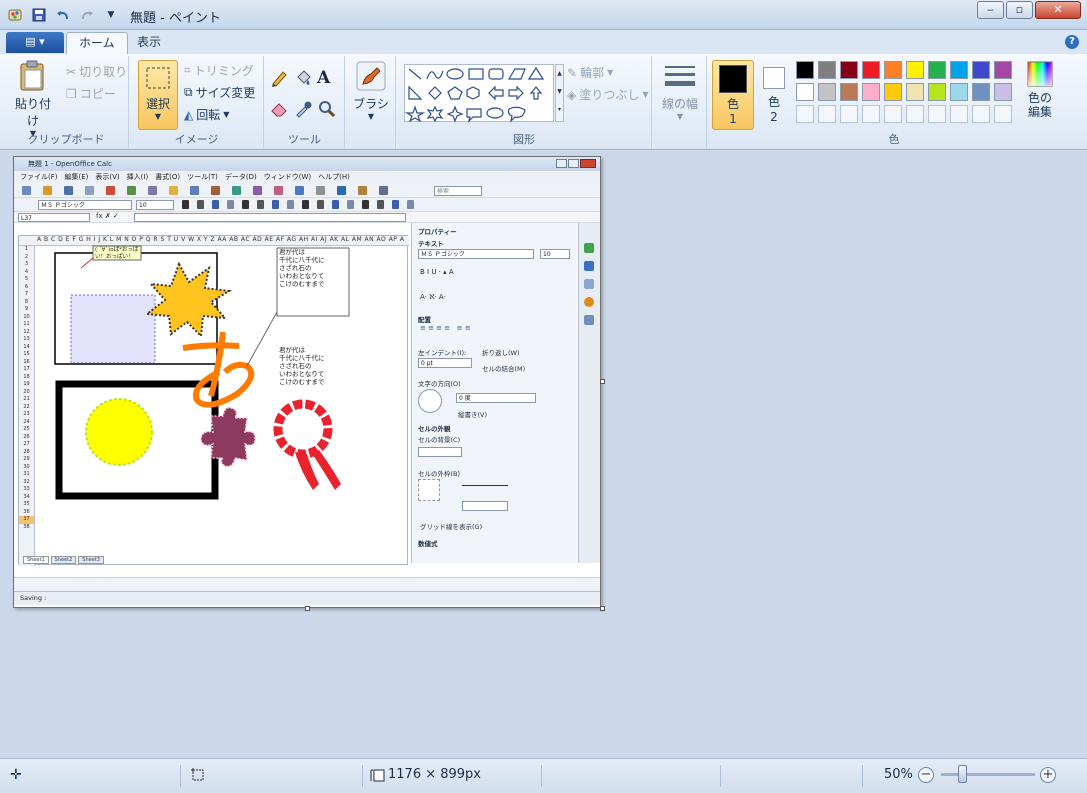 This screenshot has height=793, width=1087. Describe the element at coordinates (304, 79) in the screenshot. I see `fill-bucket-icon` at that location.